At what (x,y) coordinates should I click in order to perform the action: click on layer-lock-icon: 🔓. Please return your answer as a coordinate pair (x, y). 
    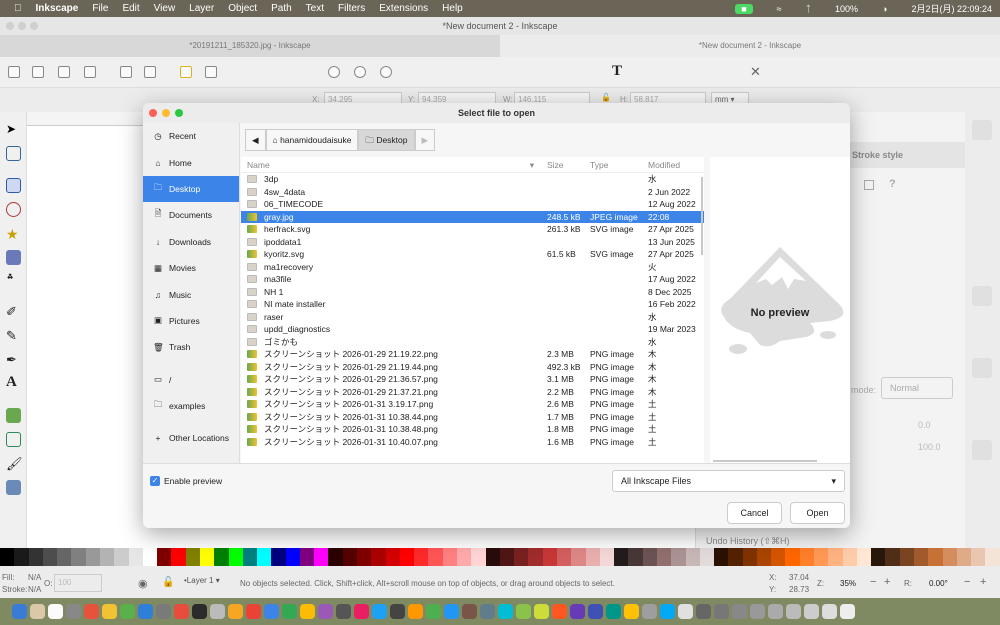
    Looking at the image, I should click on (168, 582).